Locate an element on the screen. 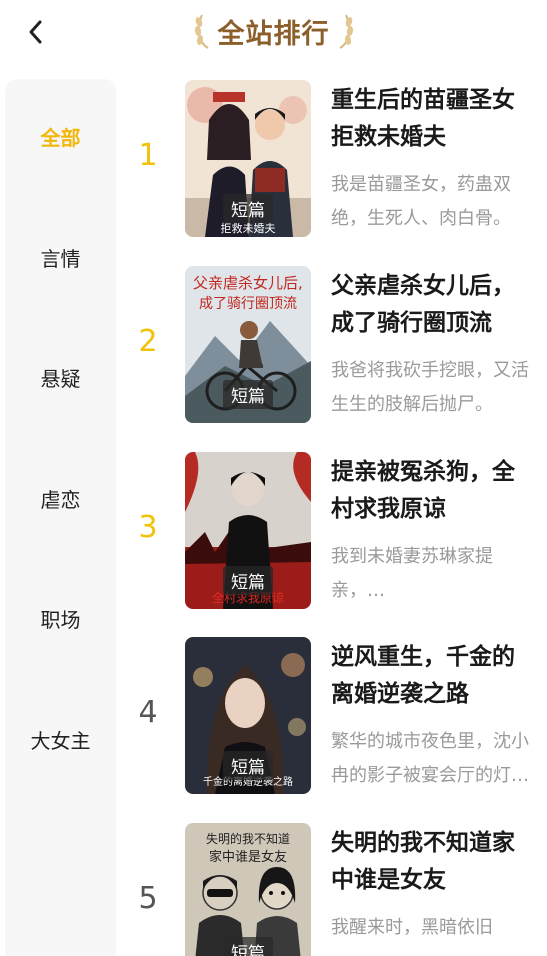 Image resolution: width=547 pixels, height=956 pixels. rank-number: 1 is located at coordinates (148, 155).